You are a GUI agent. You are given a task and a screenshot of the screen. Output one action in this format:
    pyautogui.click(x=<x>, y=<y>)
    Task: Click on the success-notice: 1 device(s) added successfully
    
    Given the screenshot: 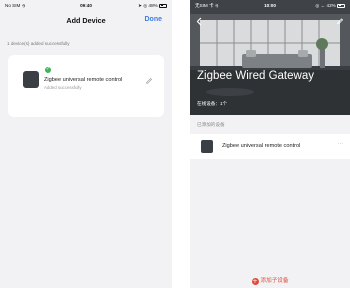 What is the action you would take?
    pyautogui.click(x=38, y=43)
    